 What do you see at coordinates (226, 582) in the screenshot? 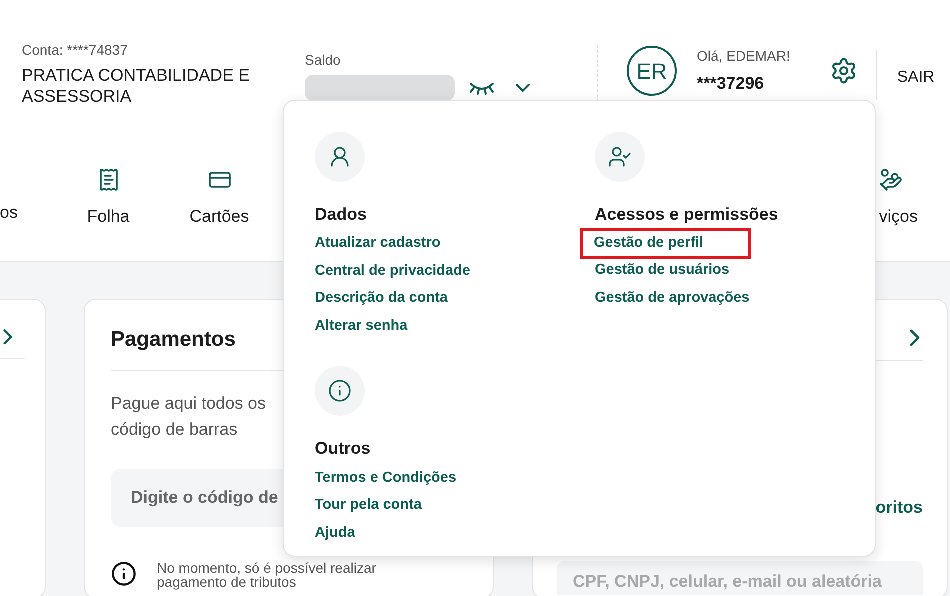
I see `notice-text: pagamento de tributos` at bounding box center [226, 582].